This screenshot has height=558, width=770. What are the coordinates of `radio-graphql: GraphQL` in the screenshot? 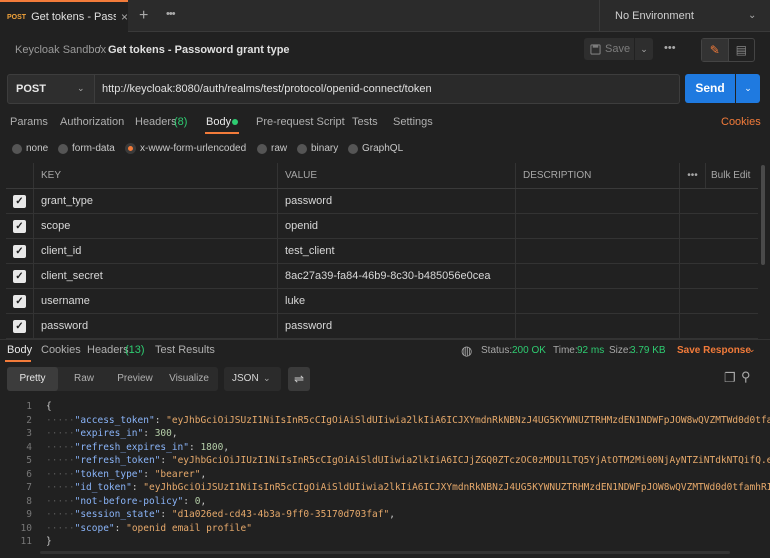 It's located at (375, 148).